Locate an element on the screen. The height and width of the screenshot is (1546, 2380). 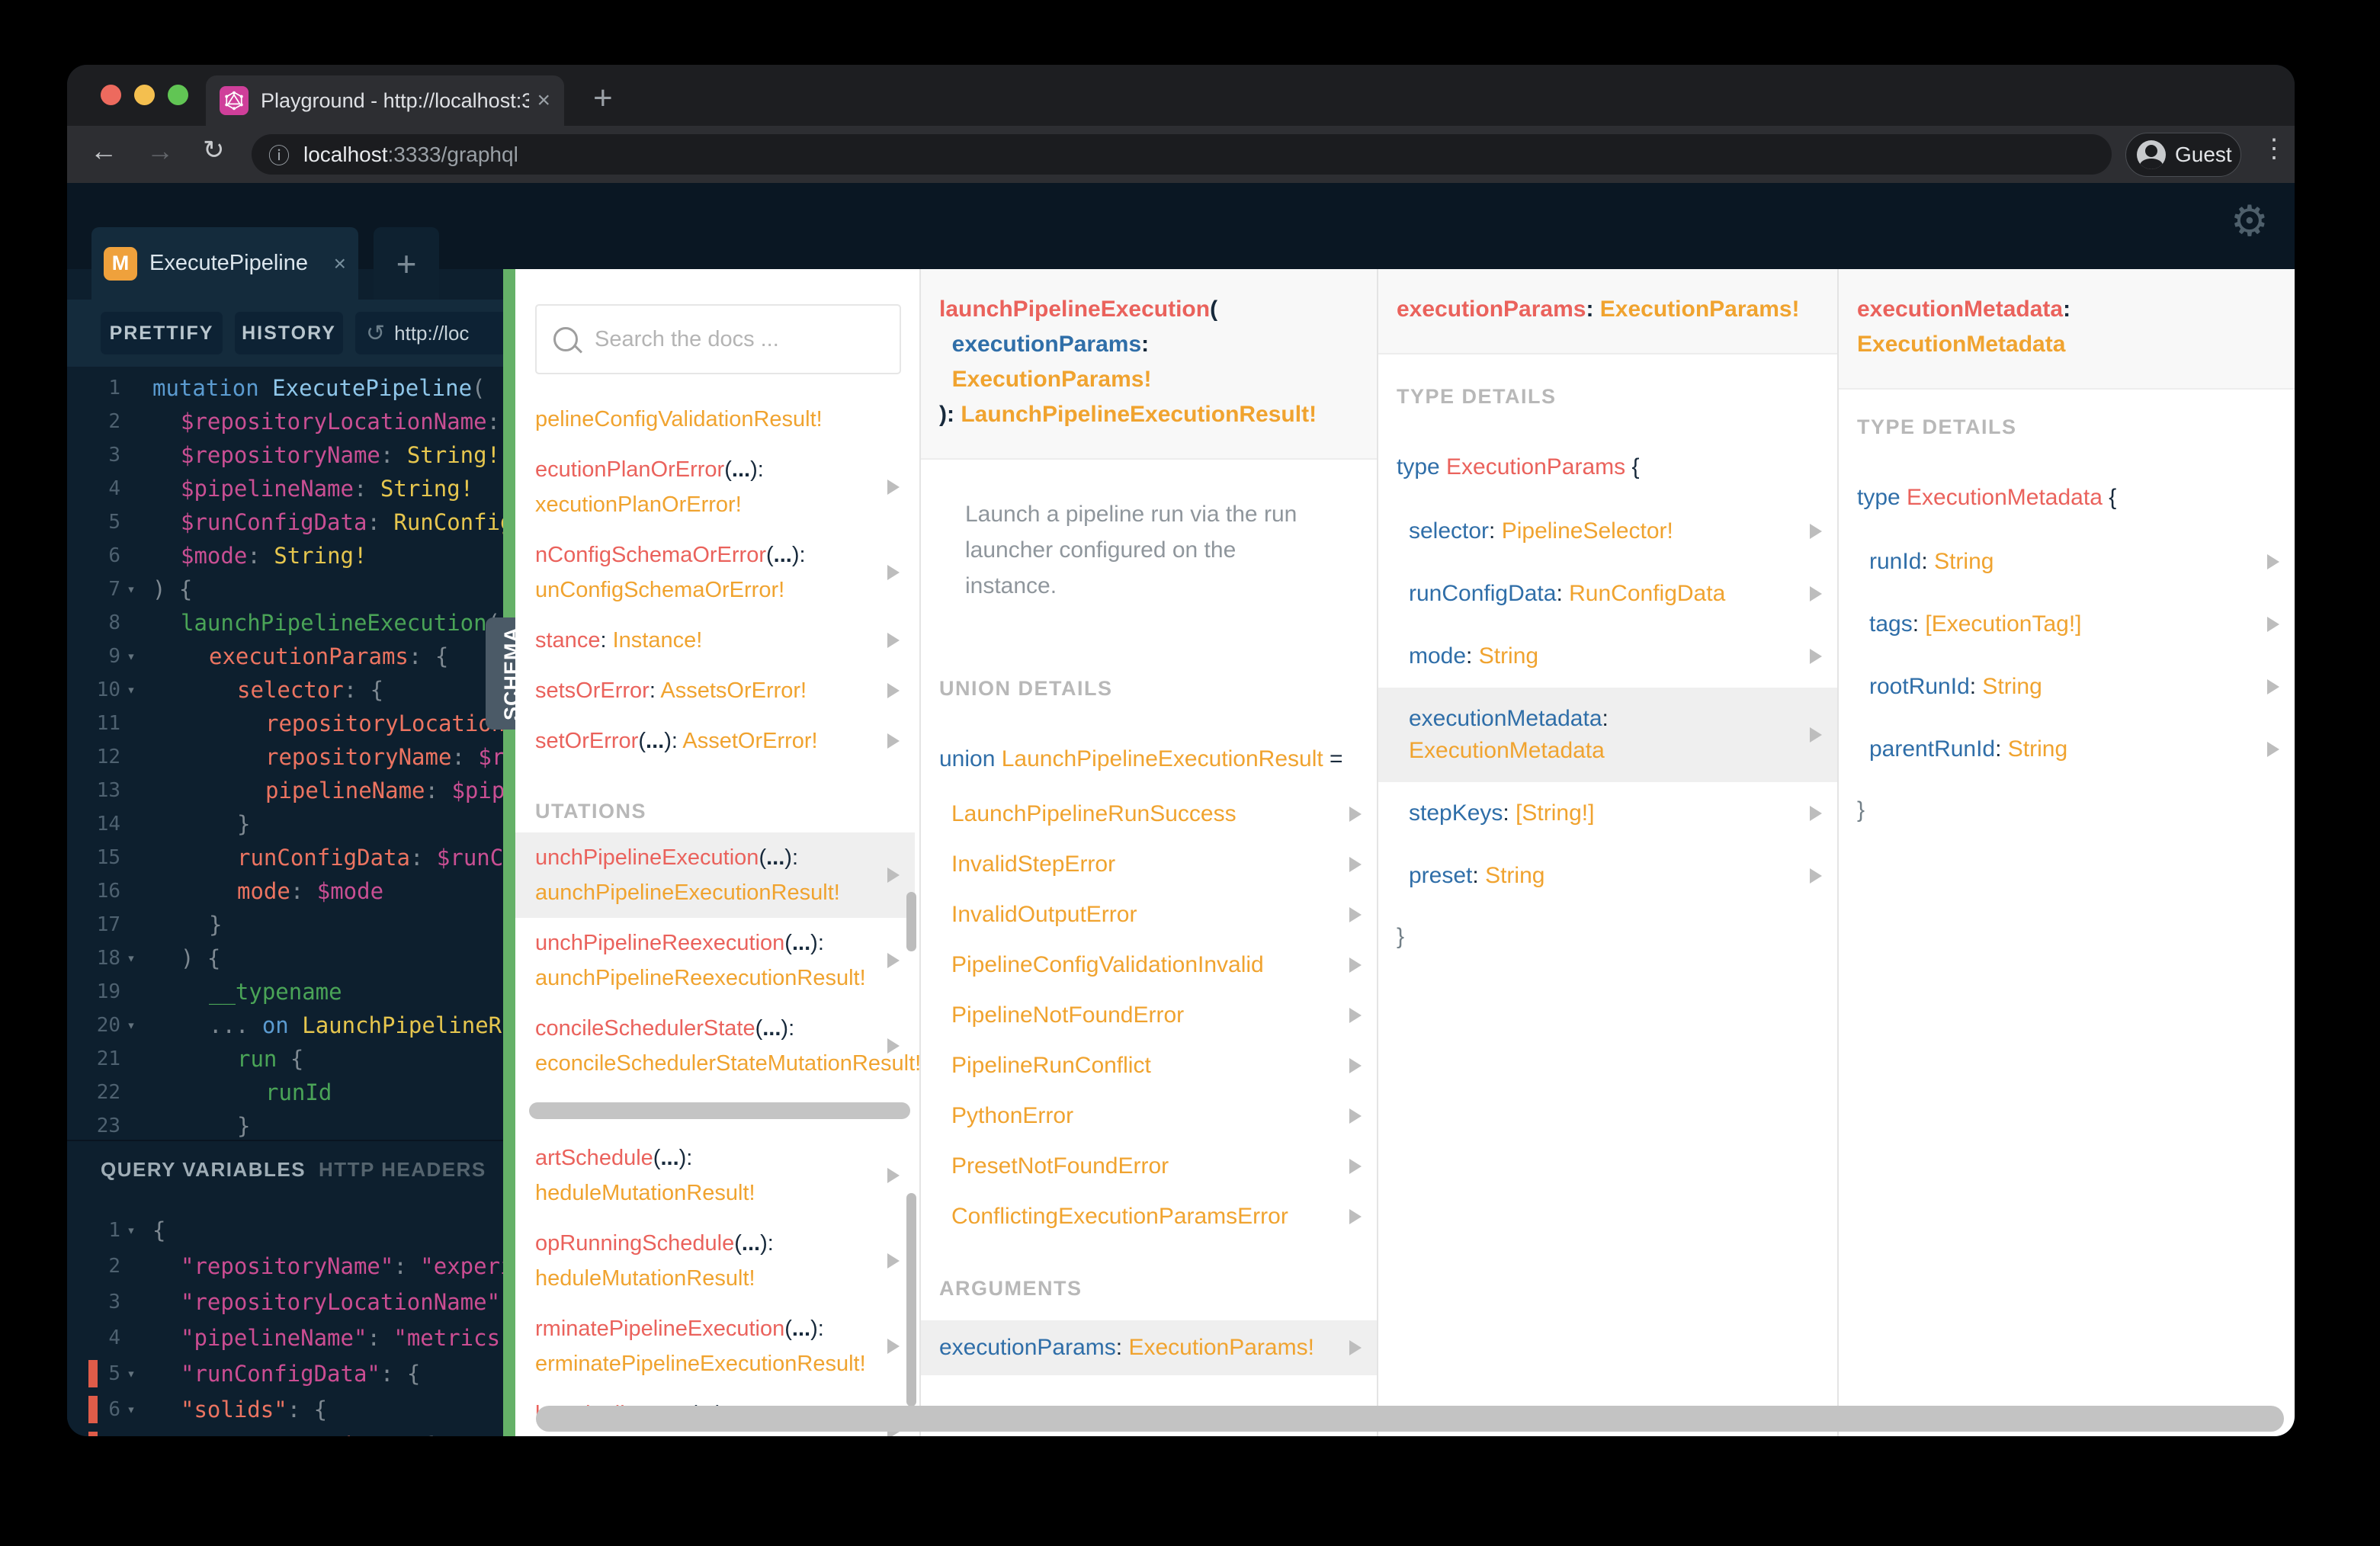
new-tab-button: + is located at coordinates (603, 98).